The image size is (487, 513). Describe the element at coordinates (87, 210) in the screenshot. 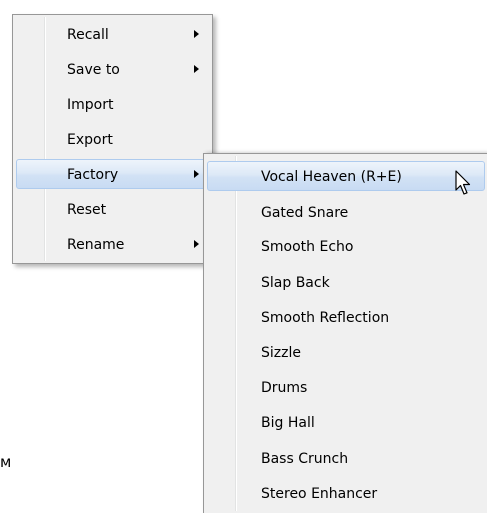

I see `menu-item-label: Reset` at that location.